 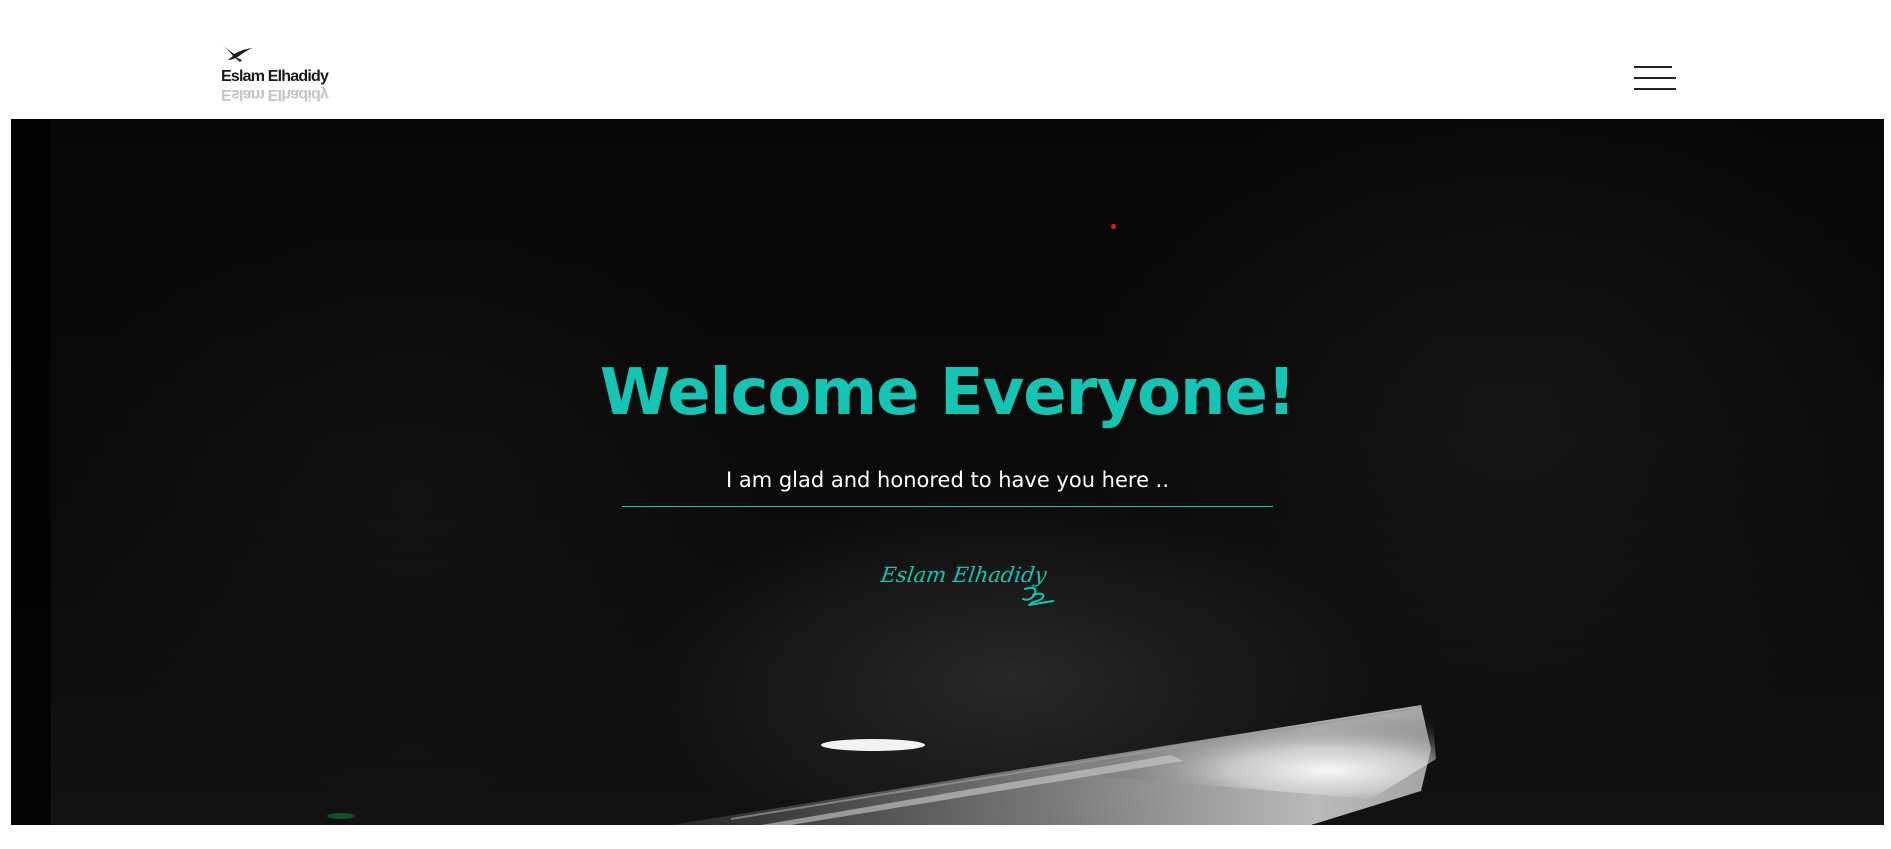 I want to click on signature-flourish-icon, so click(x=1038, y=596).